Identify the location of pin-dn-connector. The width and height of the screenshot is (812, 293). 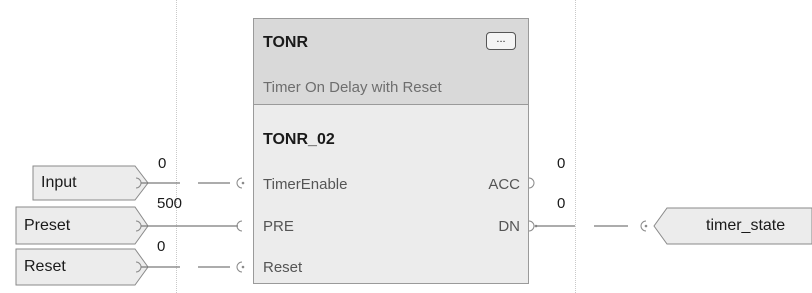
(531, 226).